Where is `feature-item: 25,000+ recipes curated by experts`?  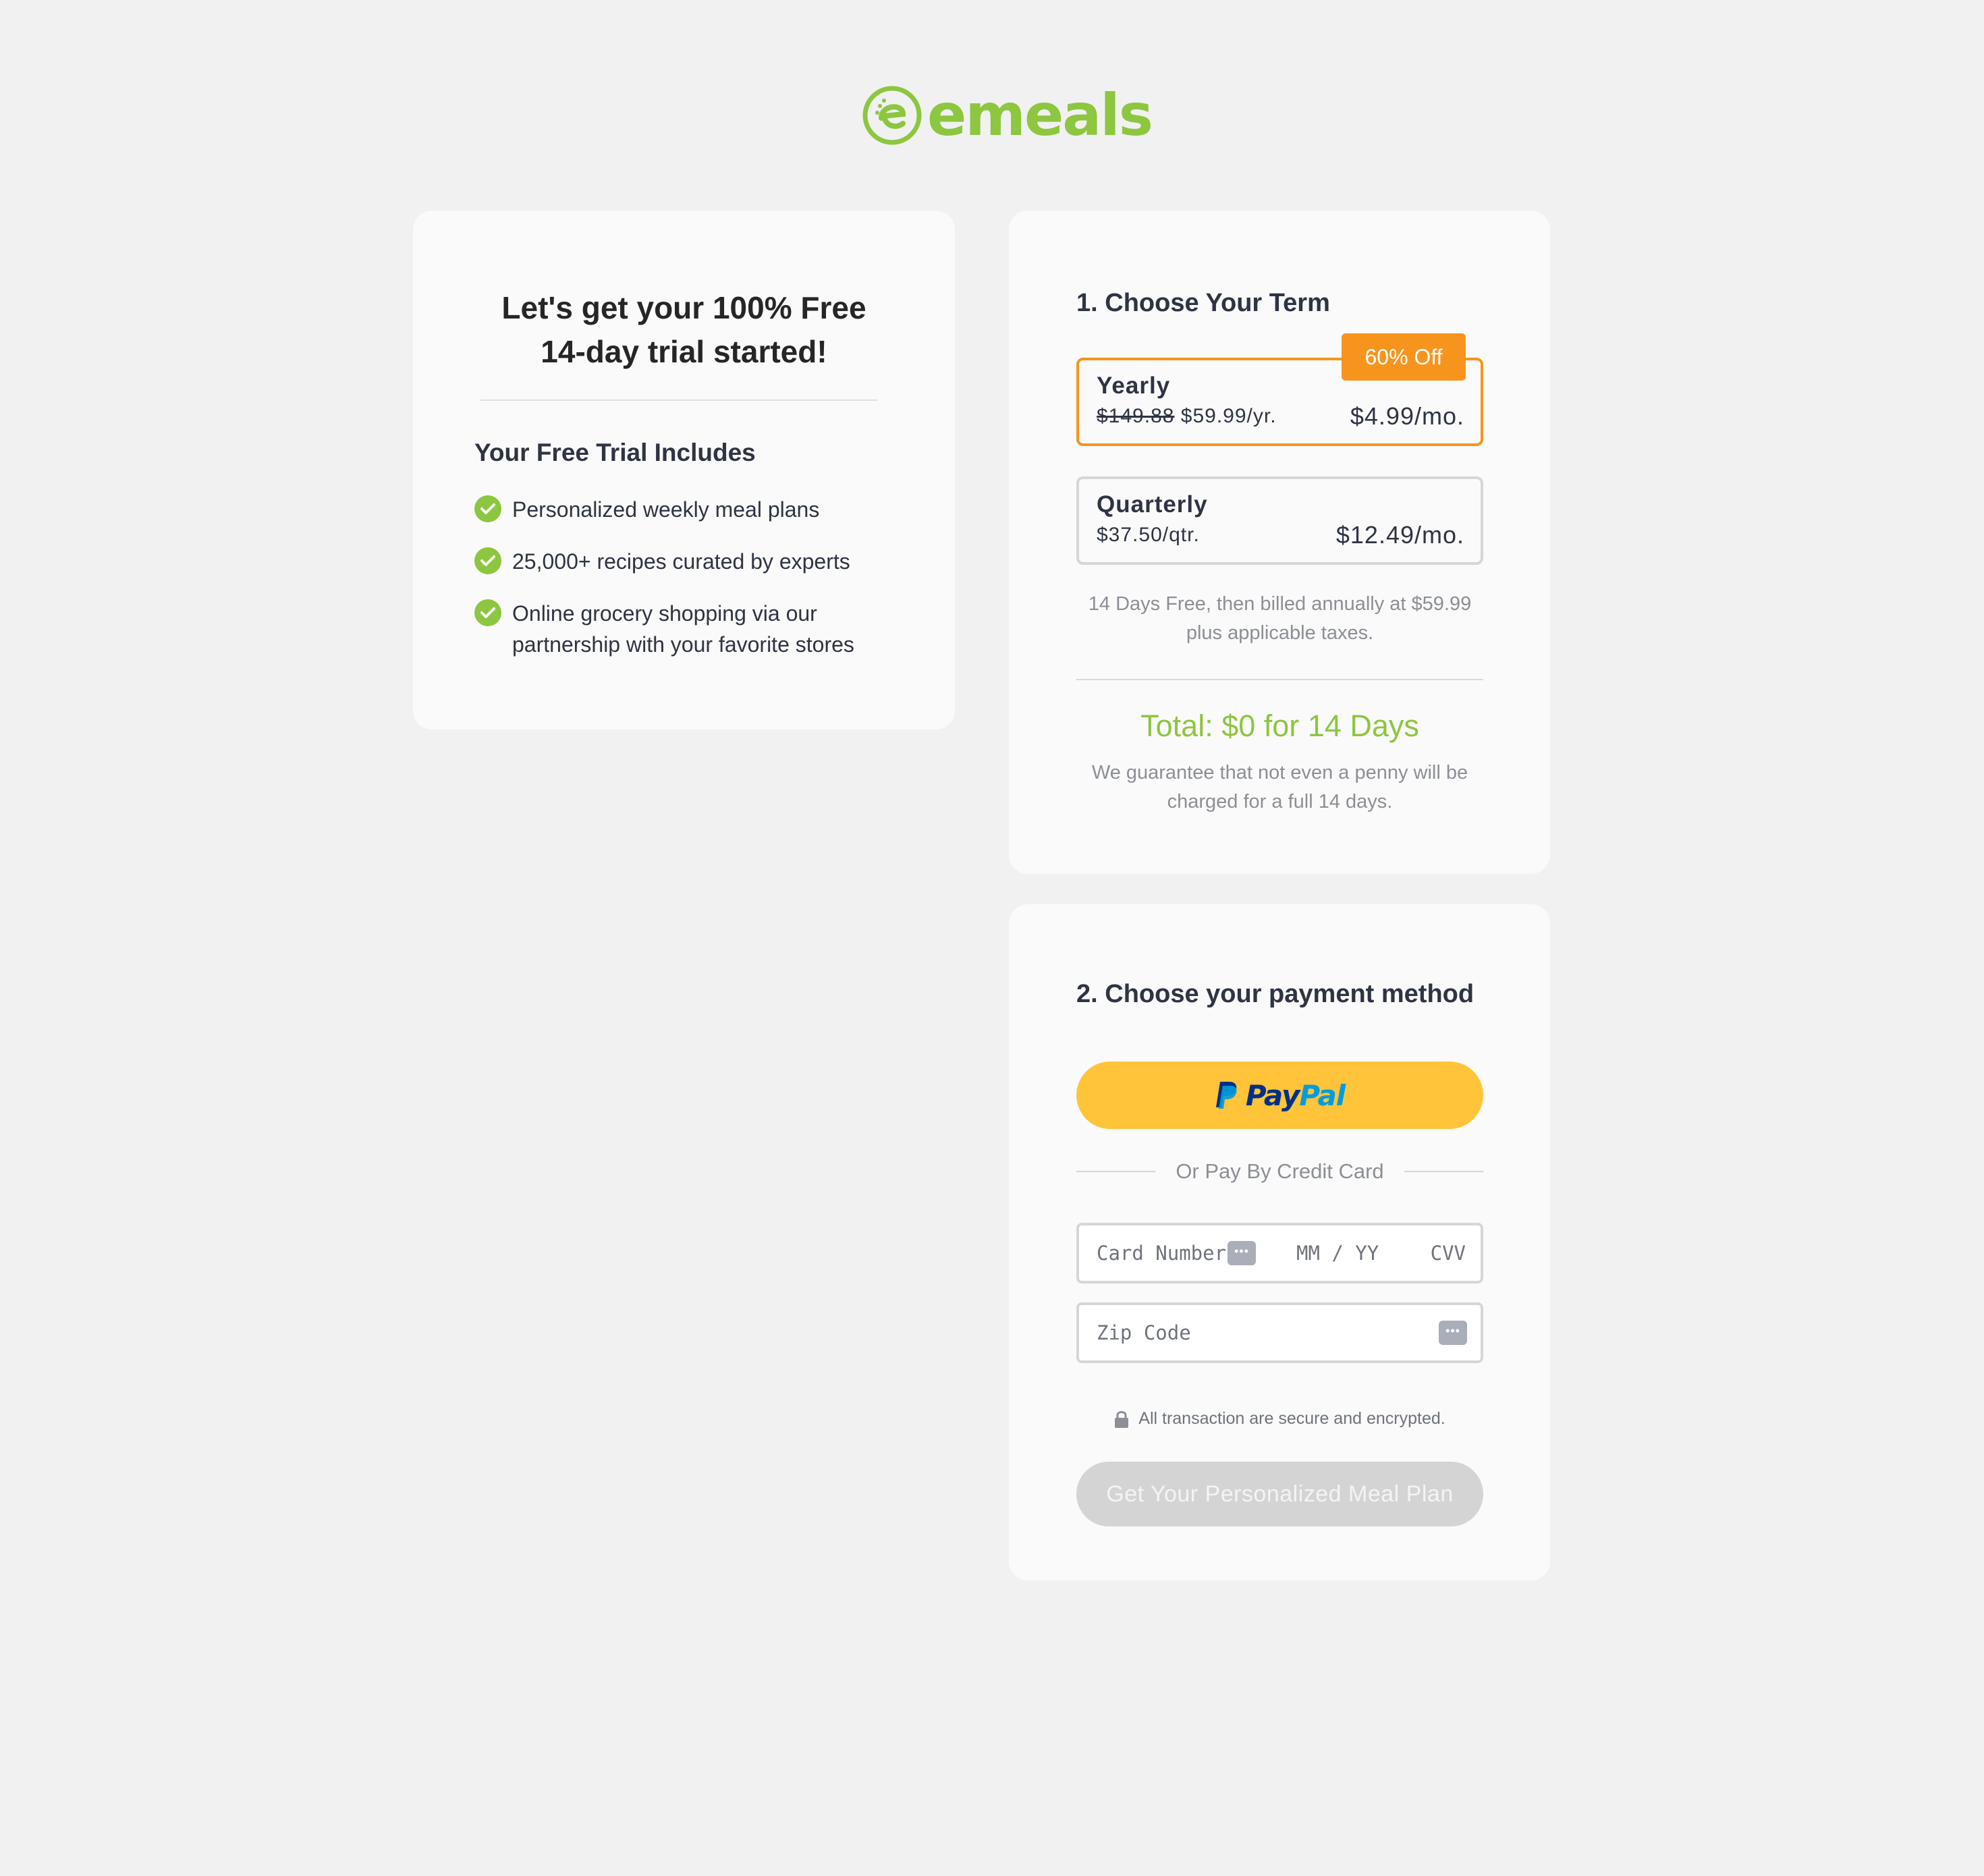
feature-item: 25,000+ recipes curated by experts is located at coordinates (697, 561).